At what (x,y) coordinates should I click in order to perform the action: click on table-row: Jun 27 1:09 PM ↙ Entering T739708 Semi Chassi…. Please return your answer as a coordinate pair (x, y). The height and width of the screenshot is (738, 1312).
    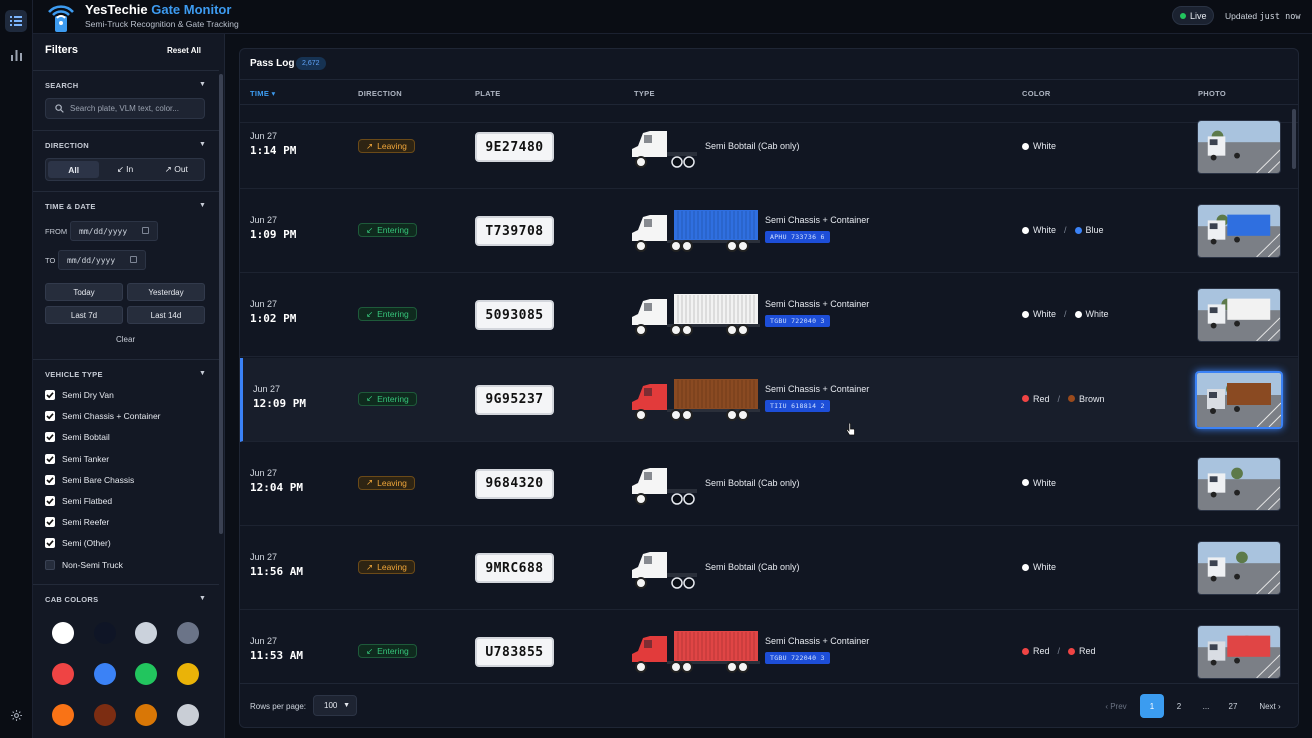
    Looking at the image, I should click on (769, 231).